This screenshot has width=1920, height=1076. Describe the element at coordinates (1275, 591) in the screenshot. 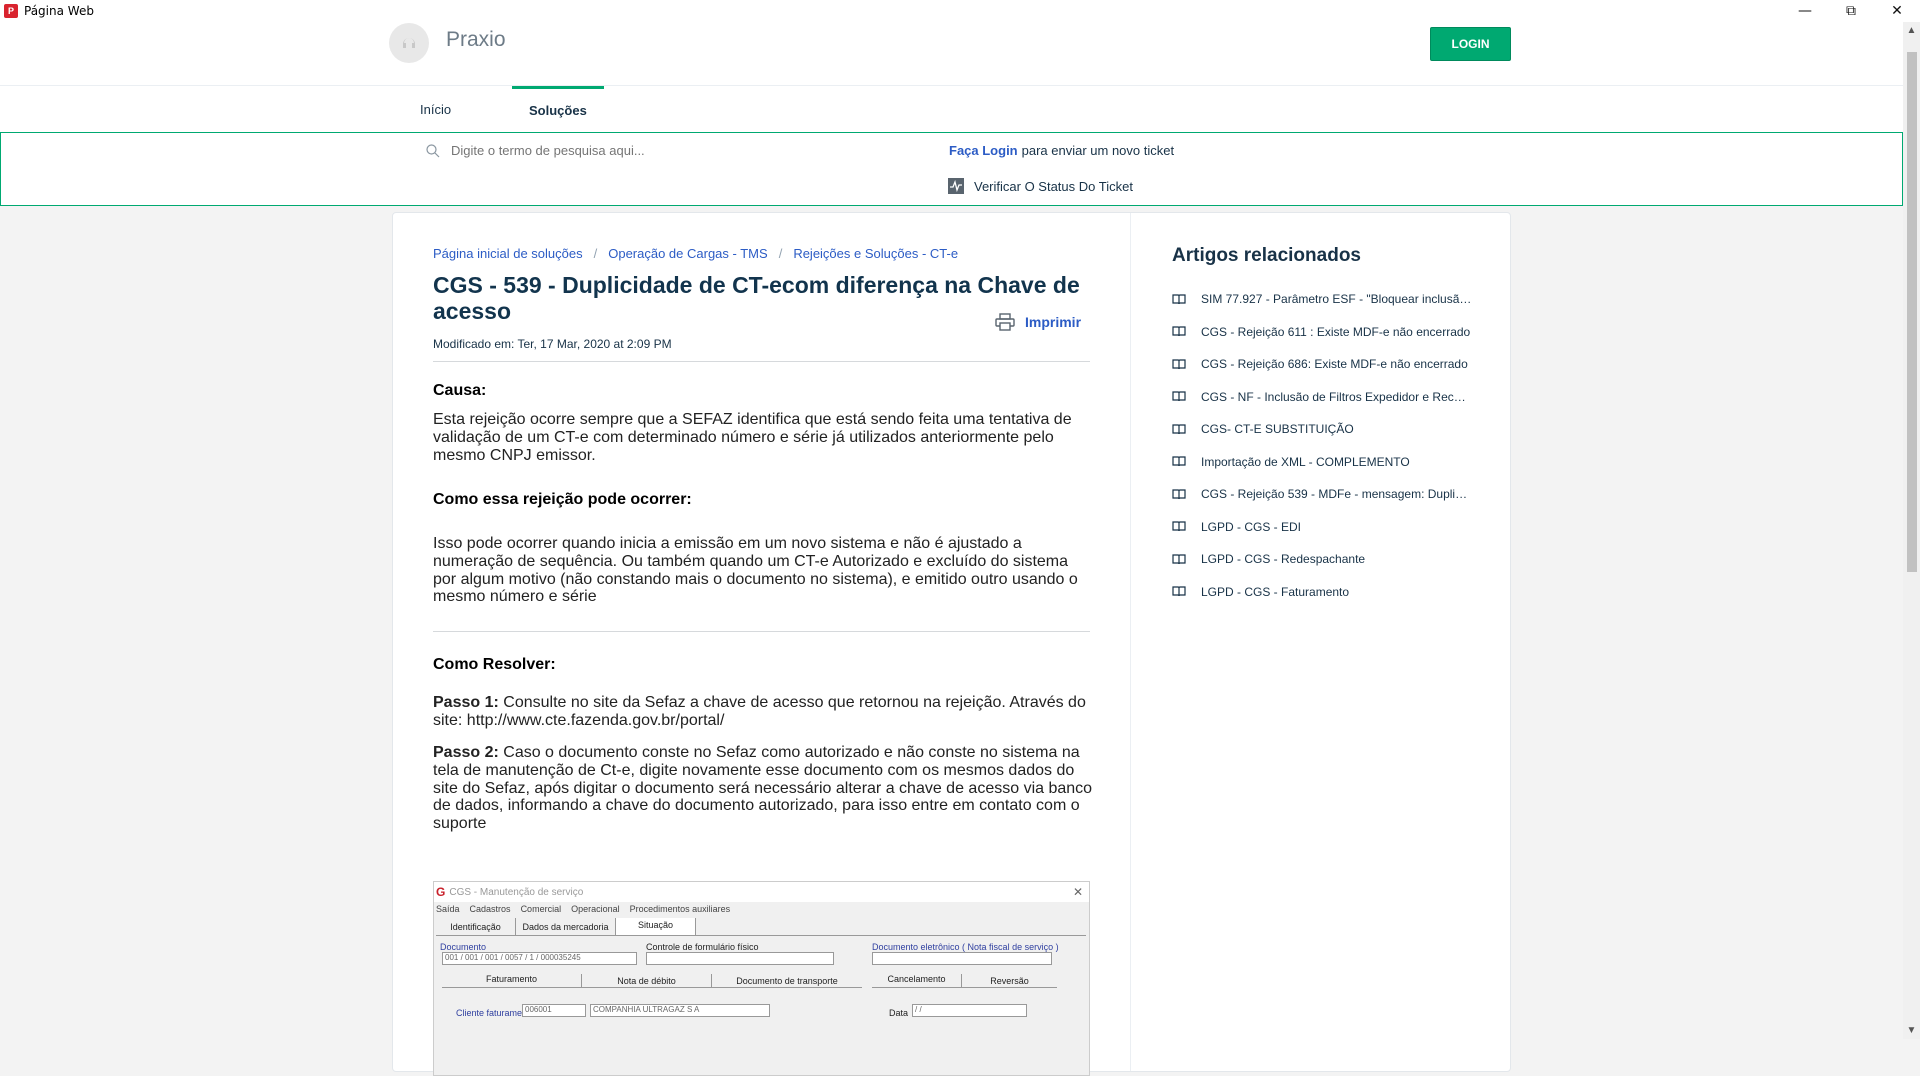

I see `related-item-label: LGPD - CGS - Faturamento` at that location.